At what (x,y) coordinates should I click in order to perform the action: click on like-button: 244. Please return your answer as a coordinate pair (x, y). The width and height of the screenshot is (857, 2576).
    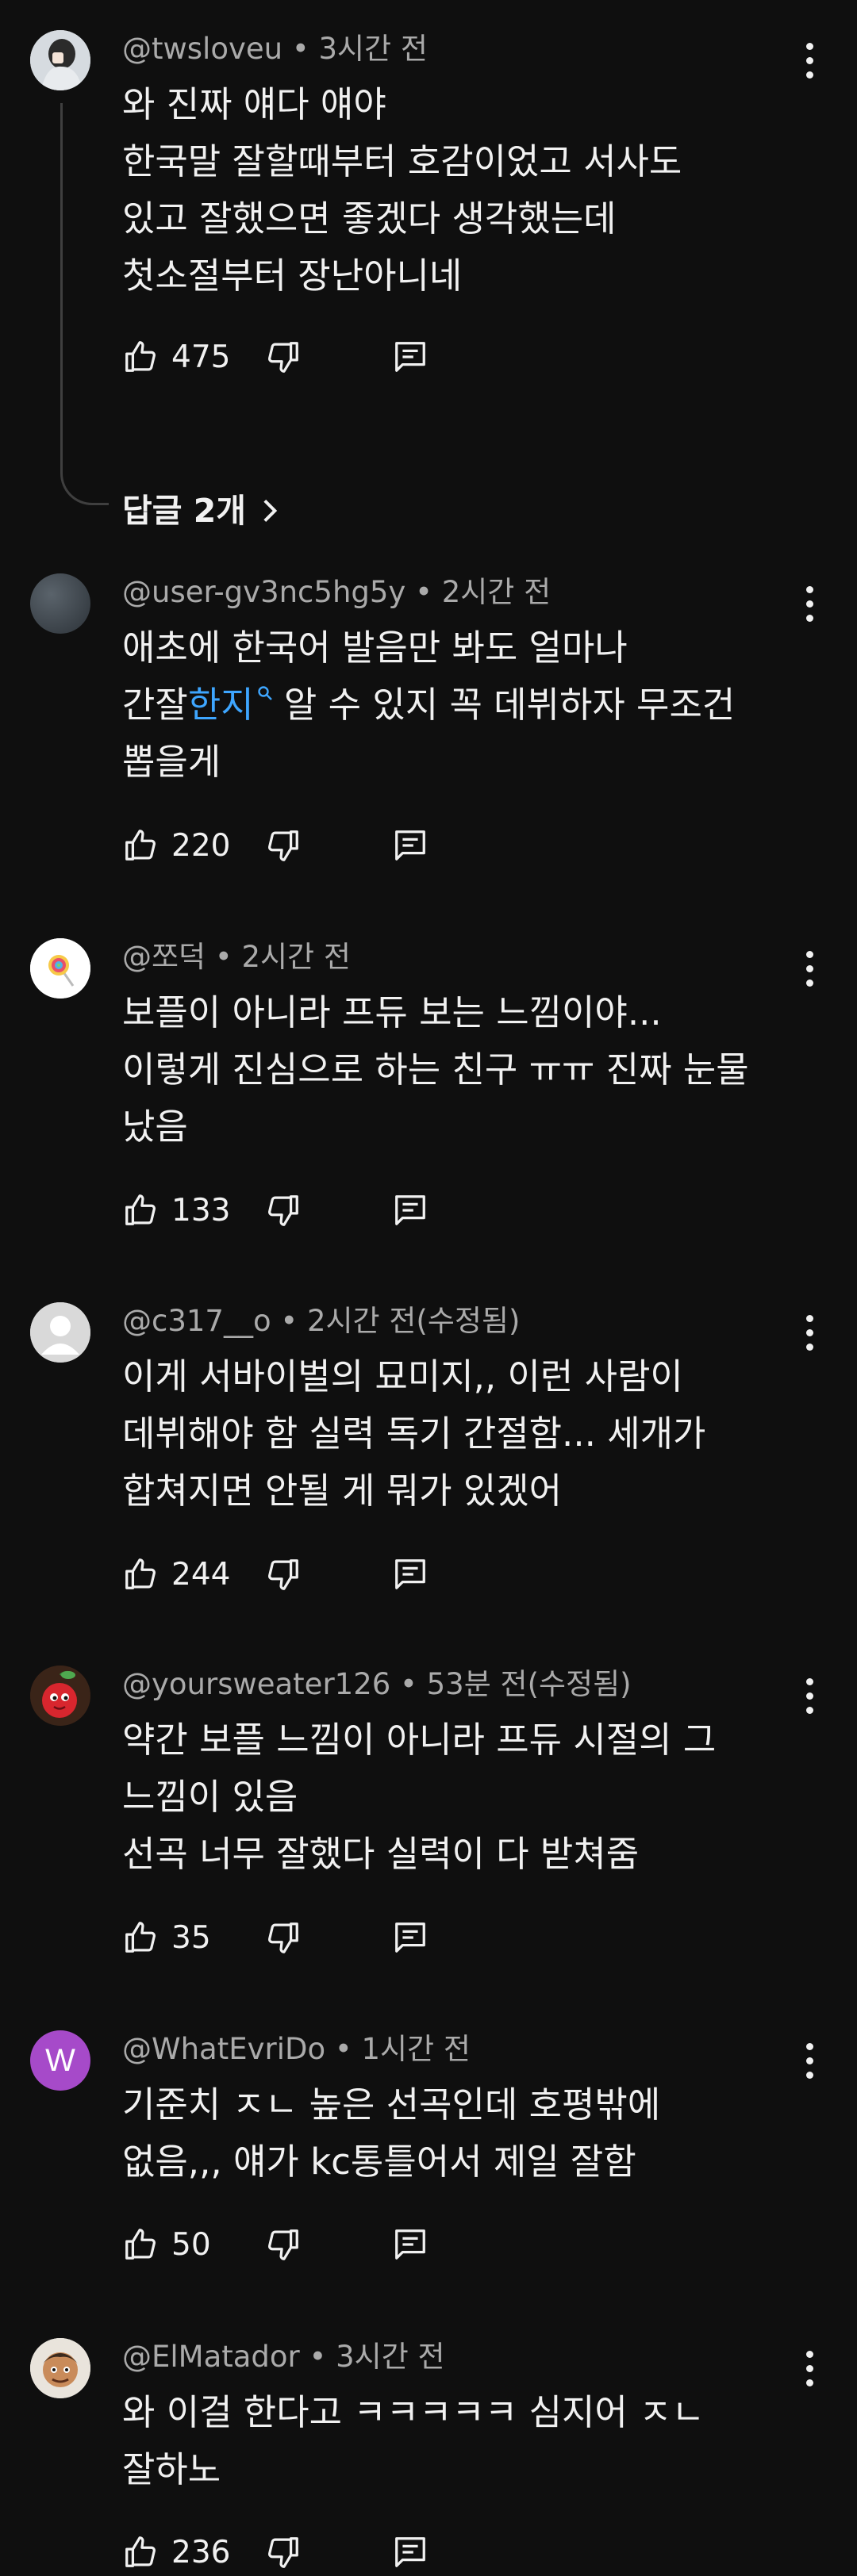
    Looking at the image, I should click on (176, 1575).